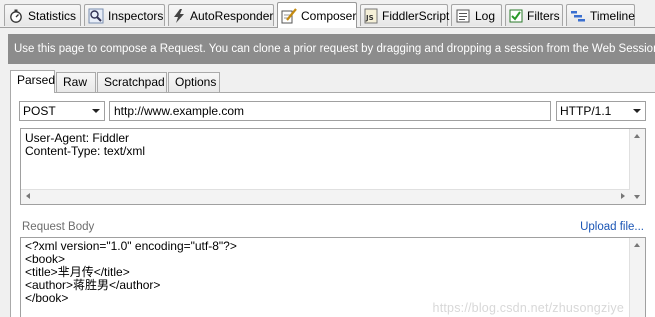  Describe the element at coordinates (62, 111) in the screenshot. I see `method-select: POST` at that location.